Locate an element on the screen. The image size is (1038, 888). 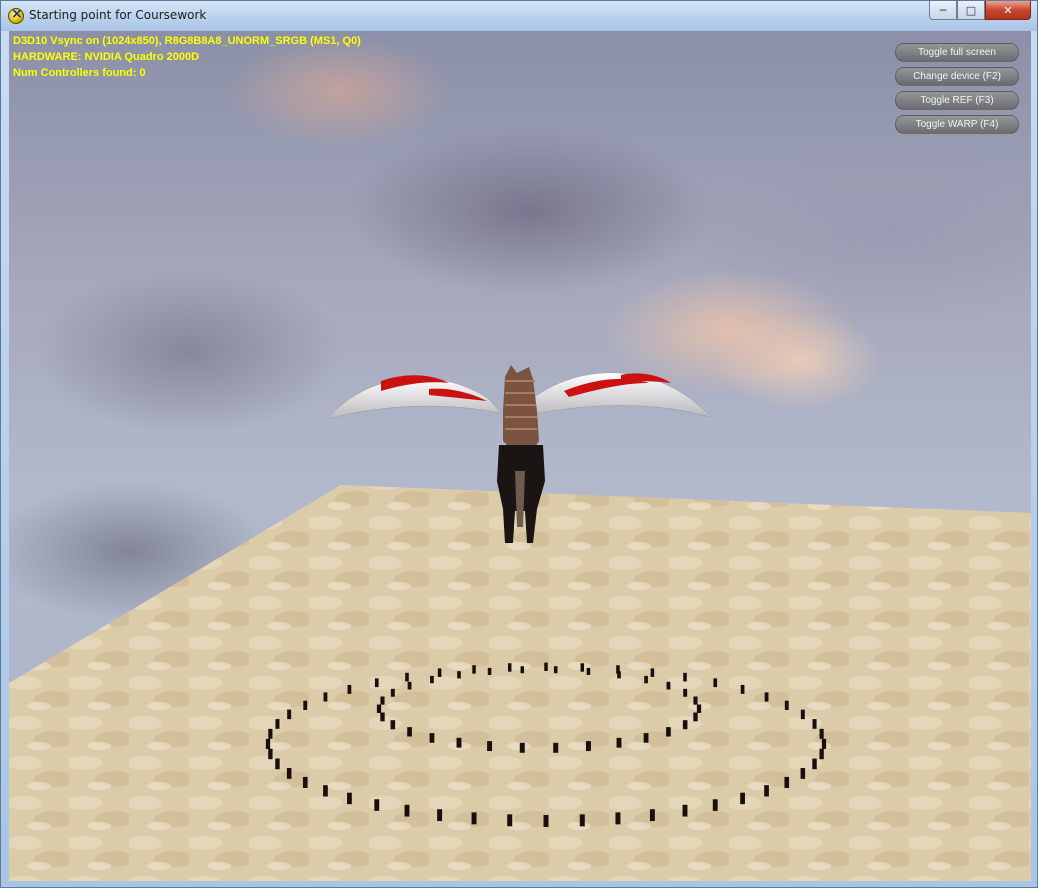
toggle-ref-button: Toggle REF (F3) is located at coordinates (957, 100).